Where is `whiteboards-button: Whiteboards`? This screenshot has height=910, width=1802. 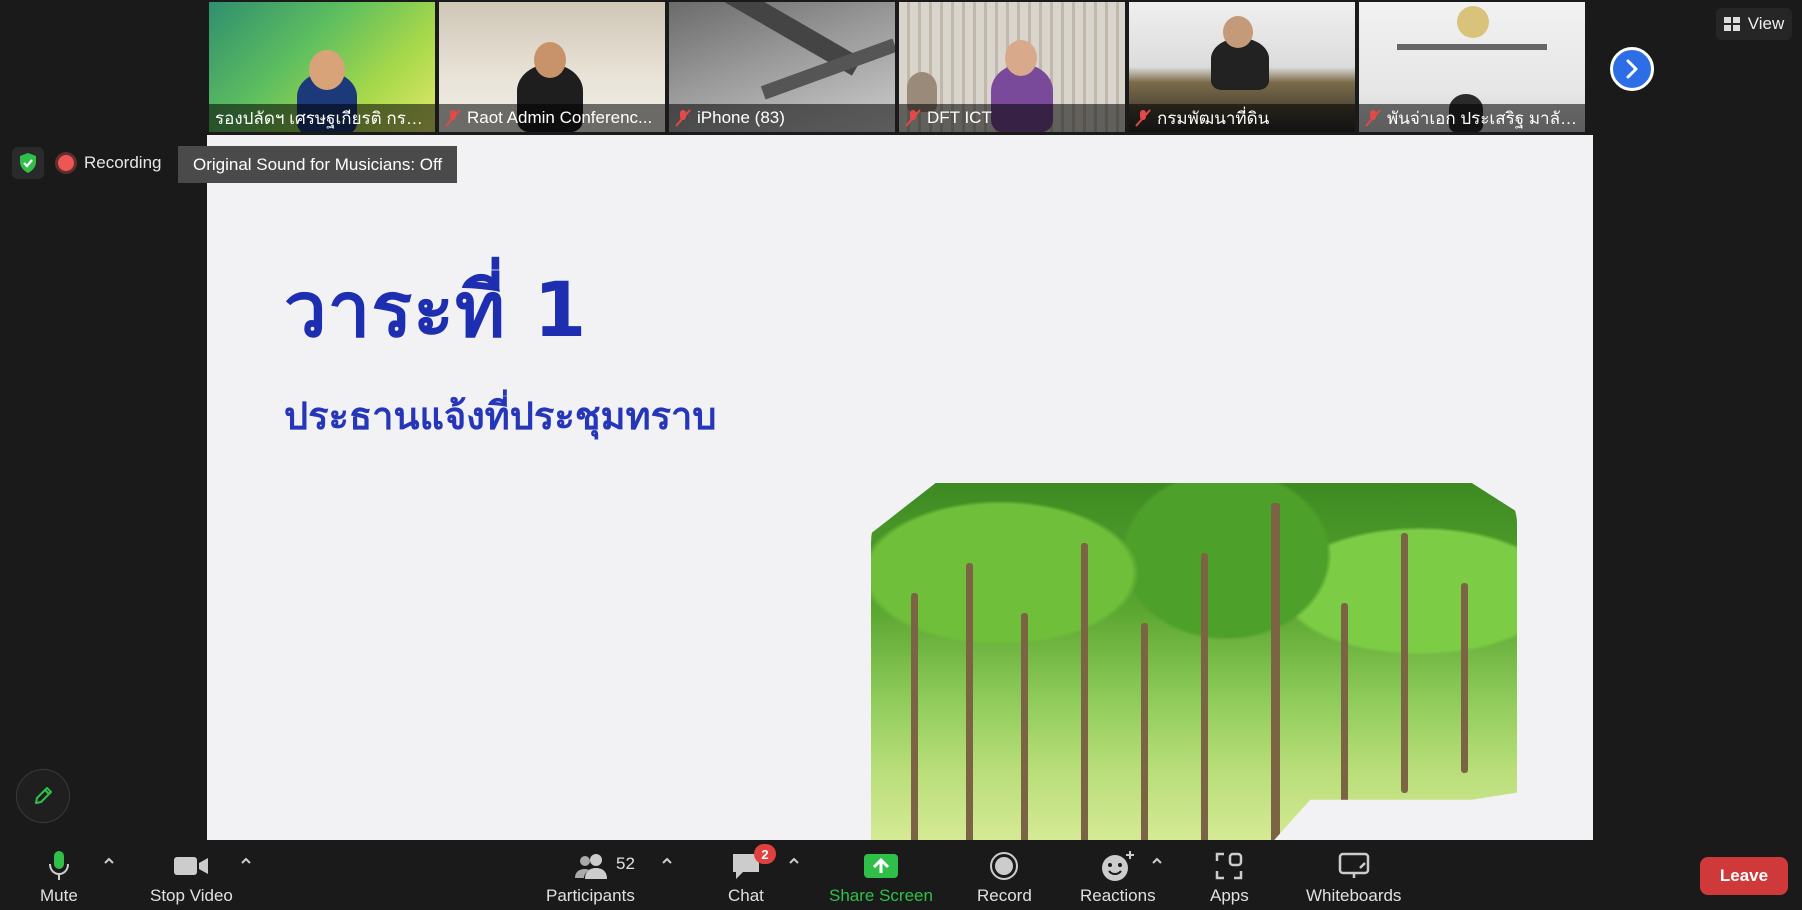 whiteboards-button: Whiteboards is located at coordinates (1353, 877).